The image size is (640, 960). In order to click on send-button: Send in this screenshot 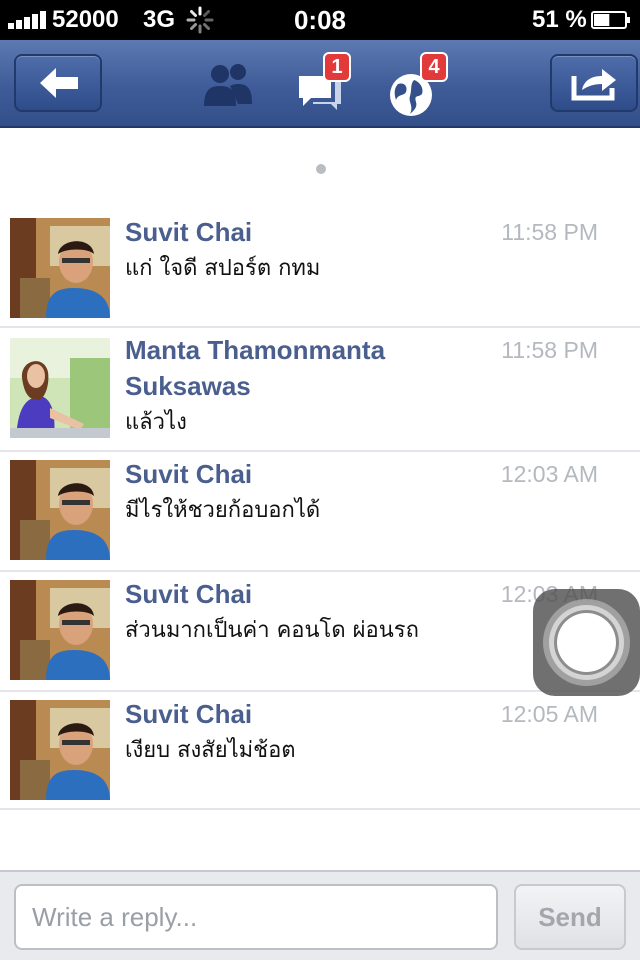, I will do `click(570, 917)`.